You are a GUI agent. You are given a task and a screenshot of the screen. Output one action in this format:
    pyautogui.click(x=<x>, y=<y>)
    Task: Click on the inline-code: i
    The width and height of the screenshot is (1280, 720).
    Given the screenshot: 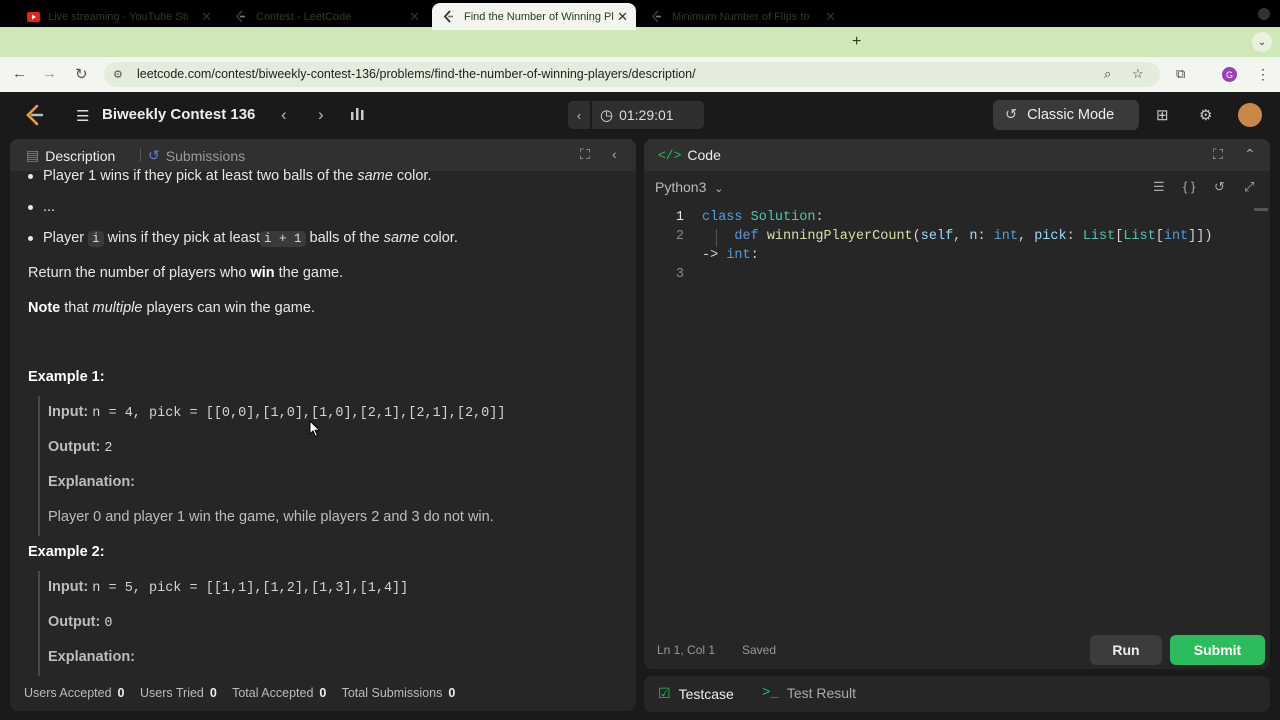 What is the action you would take?
    pyautogui.click(x=96, y=239)
    